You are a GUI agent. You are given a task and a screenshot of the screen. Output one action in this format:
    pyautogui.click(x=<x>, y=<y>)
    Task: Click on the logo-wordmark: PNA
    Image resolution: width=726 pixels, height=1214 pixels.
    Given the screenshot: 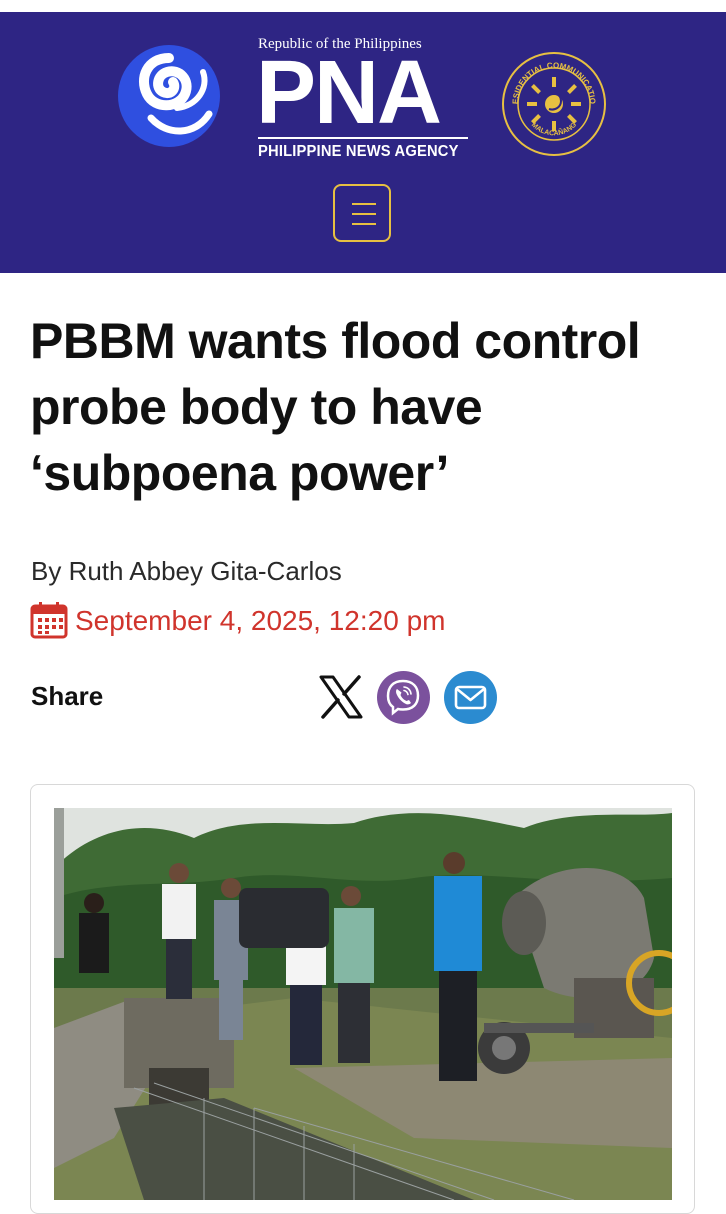 What is the action you would take?
    pyautogui.click(x=349, y=93)
    